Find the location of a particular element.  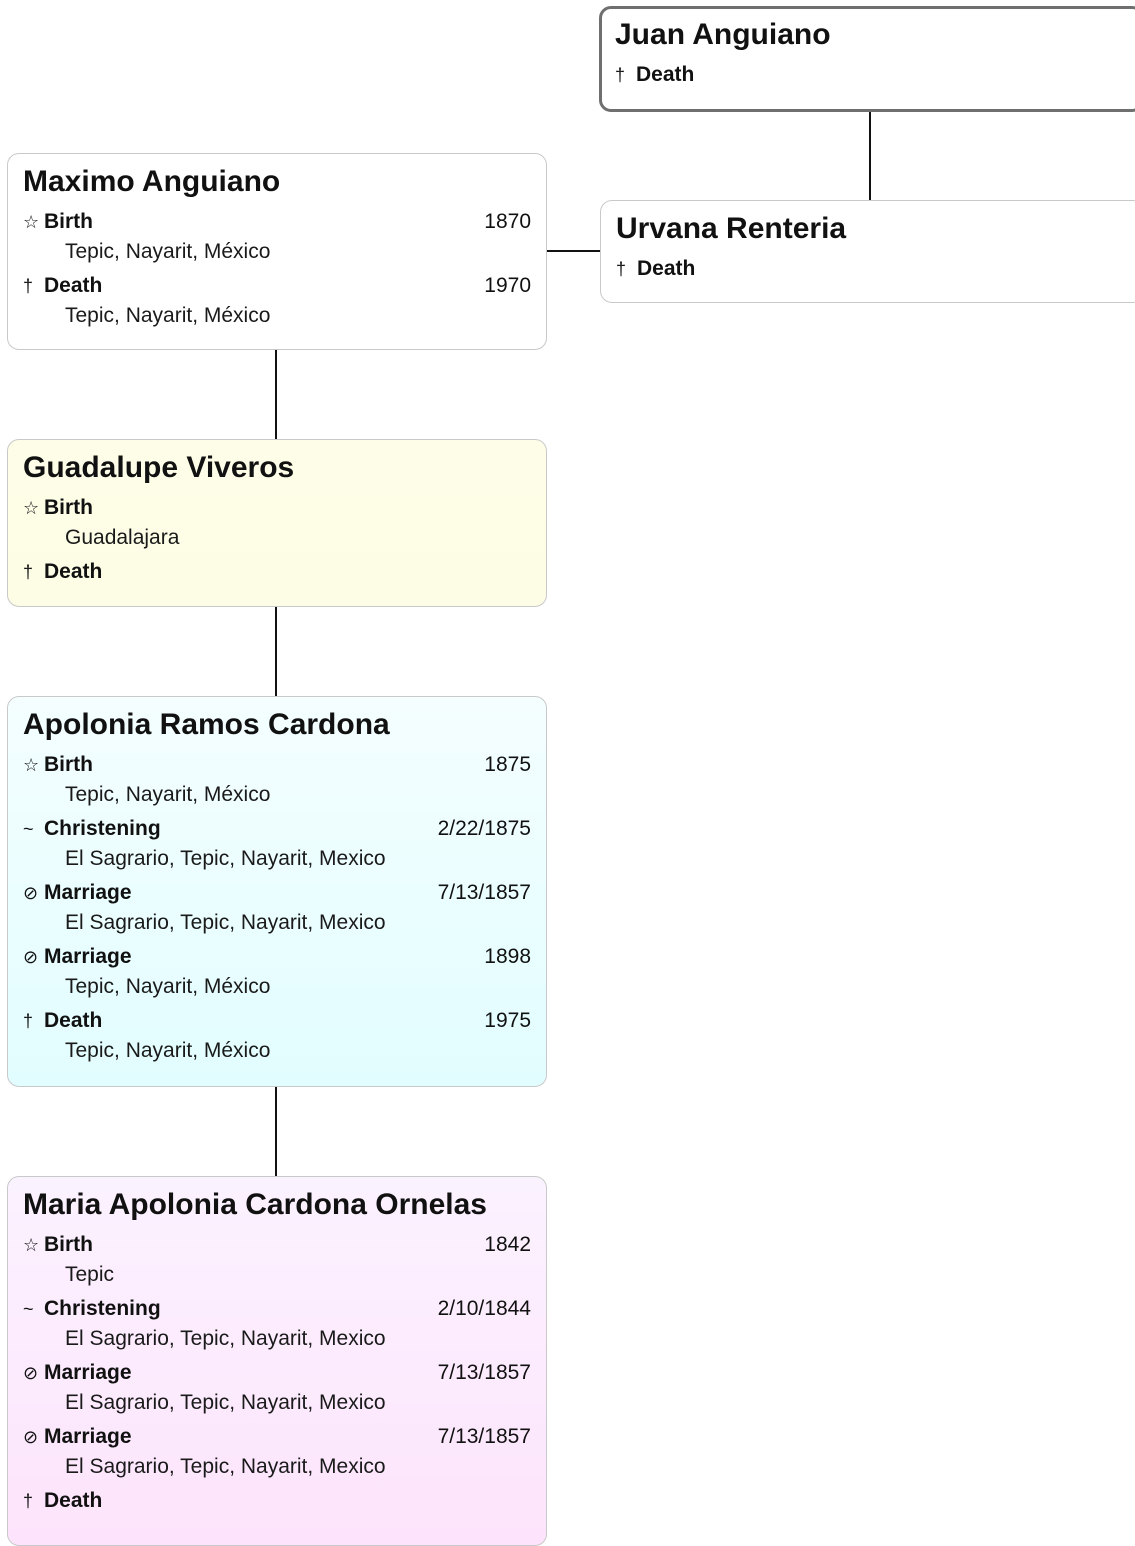

event-death: † Death 1975 Tepic, Nayarit, México is located at coordinates (277, 1035).